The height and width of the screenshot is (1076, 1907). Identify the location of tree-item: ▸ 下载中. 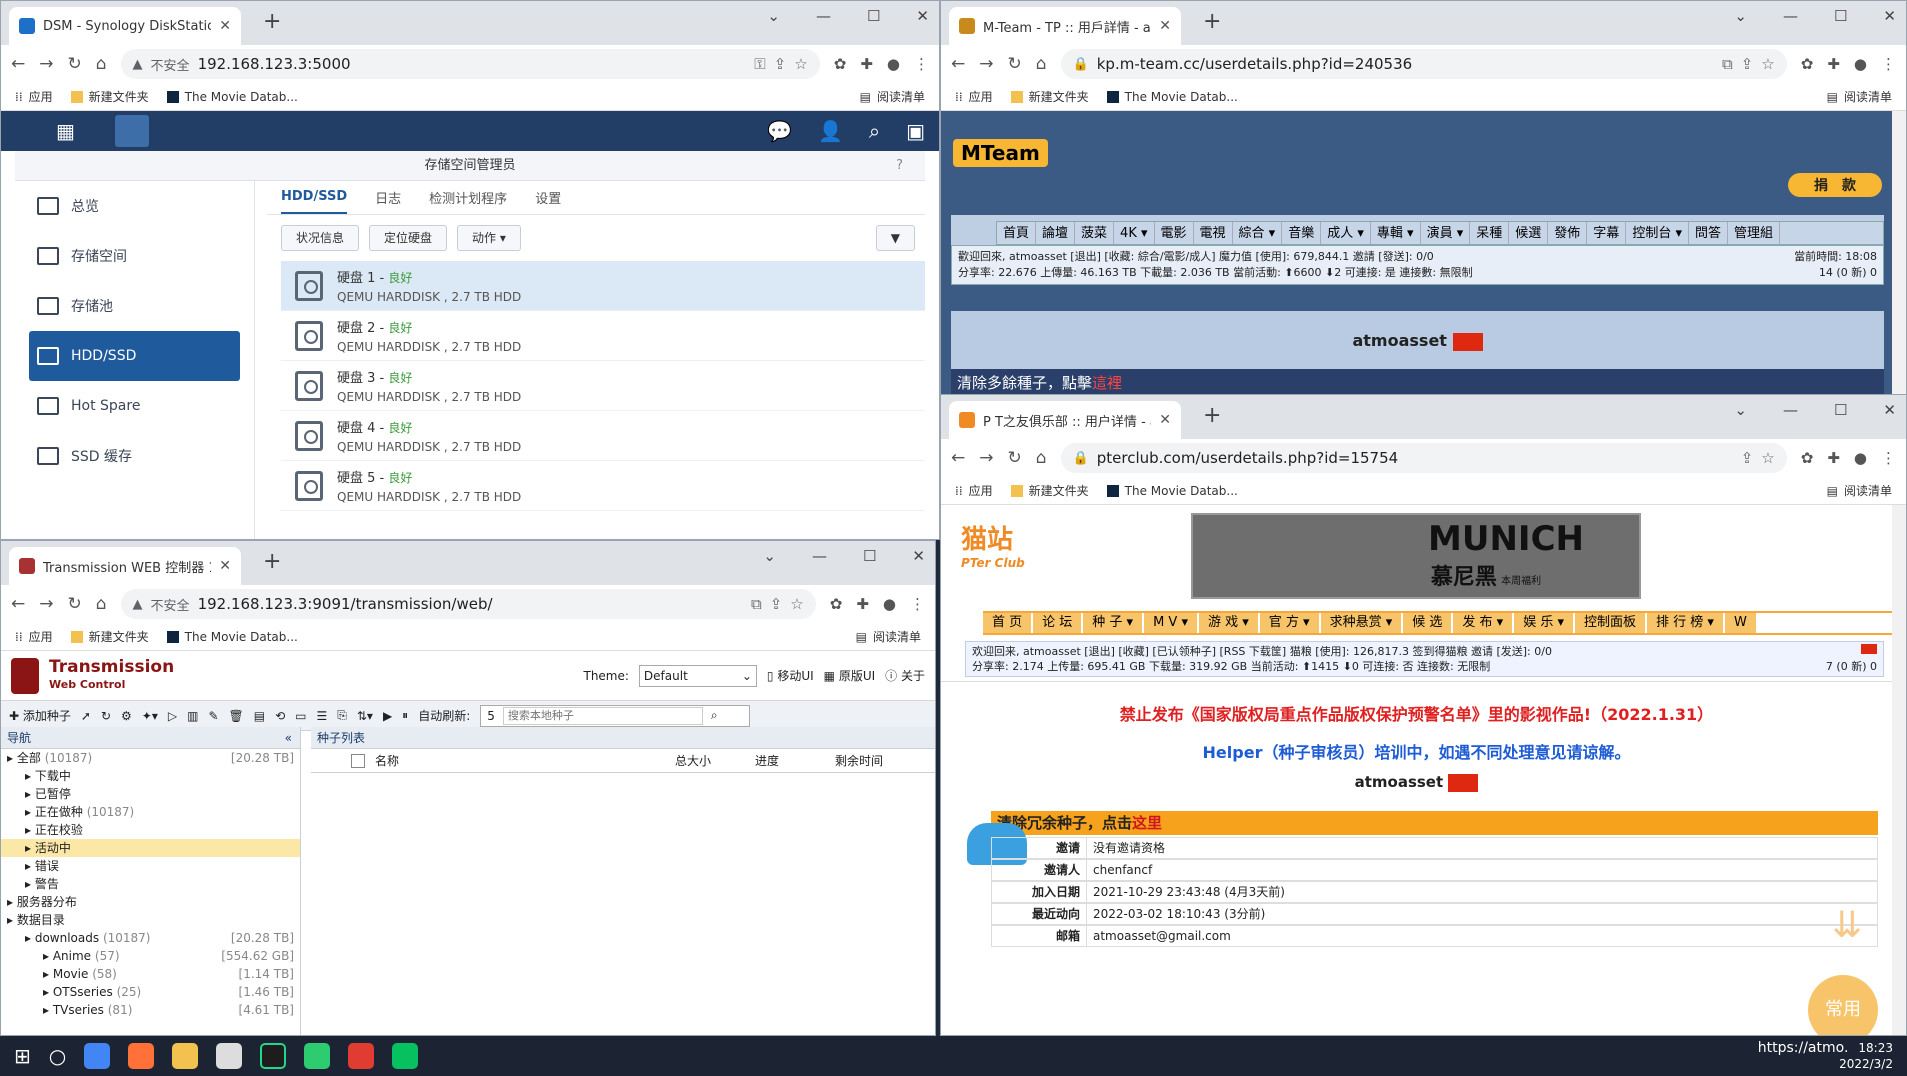
(150, 776).